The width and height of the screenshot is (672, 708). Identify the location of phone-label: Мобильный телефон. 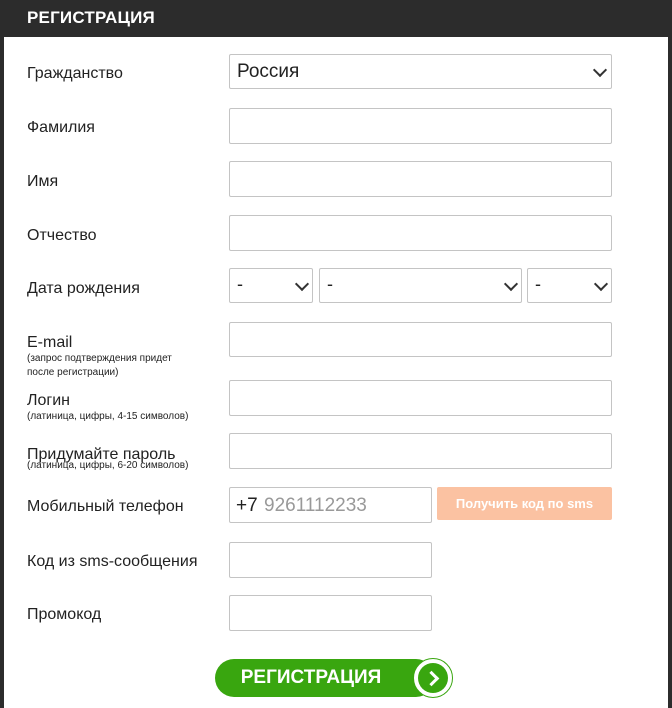
(105, 506).